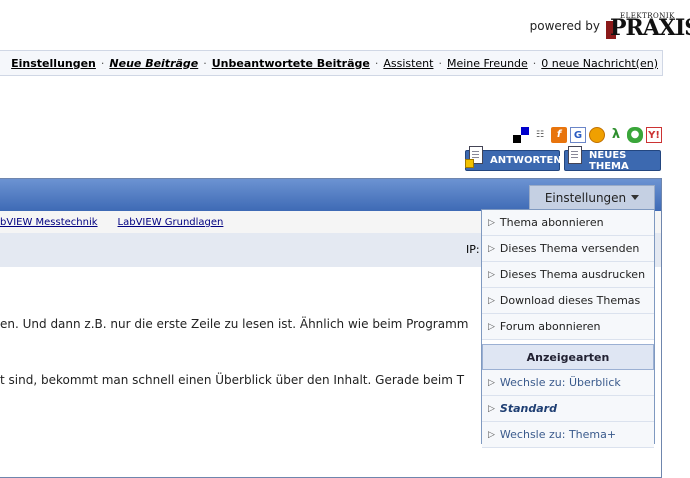 This screenshot has height=478, width=690. I want to click on nav-friends-link: Meine Freunde, so click(487, 63).